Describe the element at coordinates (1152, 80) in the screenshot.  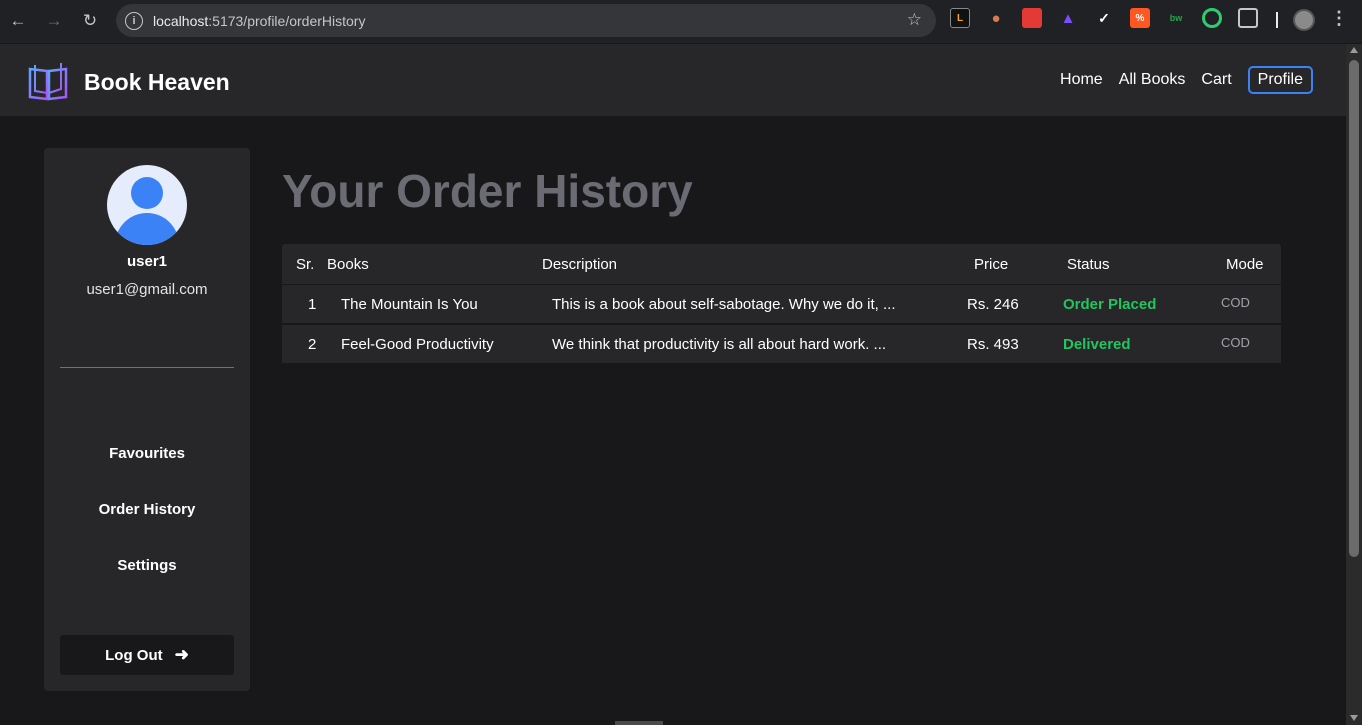
I see `nav-all-books-link: All Books` at that location.